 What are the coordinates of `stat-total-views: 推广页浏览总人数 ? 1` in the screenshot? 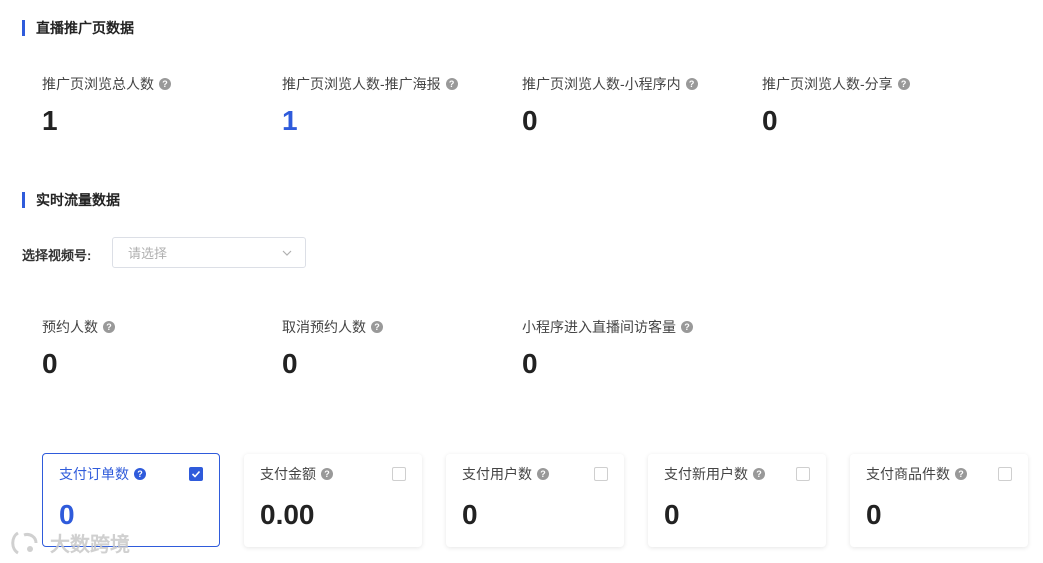 It's located at (106, 104).